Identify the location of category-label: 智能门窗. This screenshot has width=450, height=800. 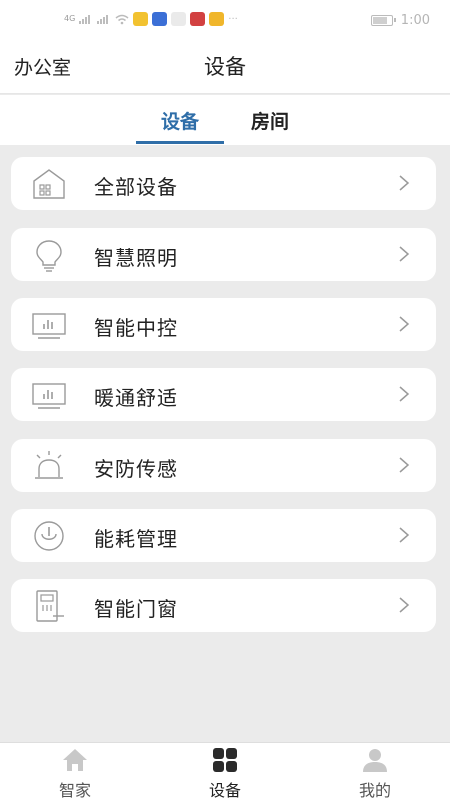
(136, 609).